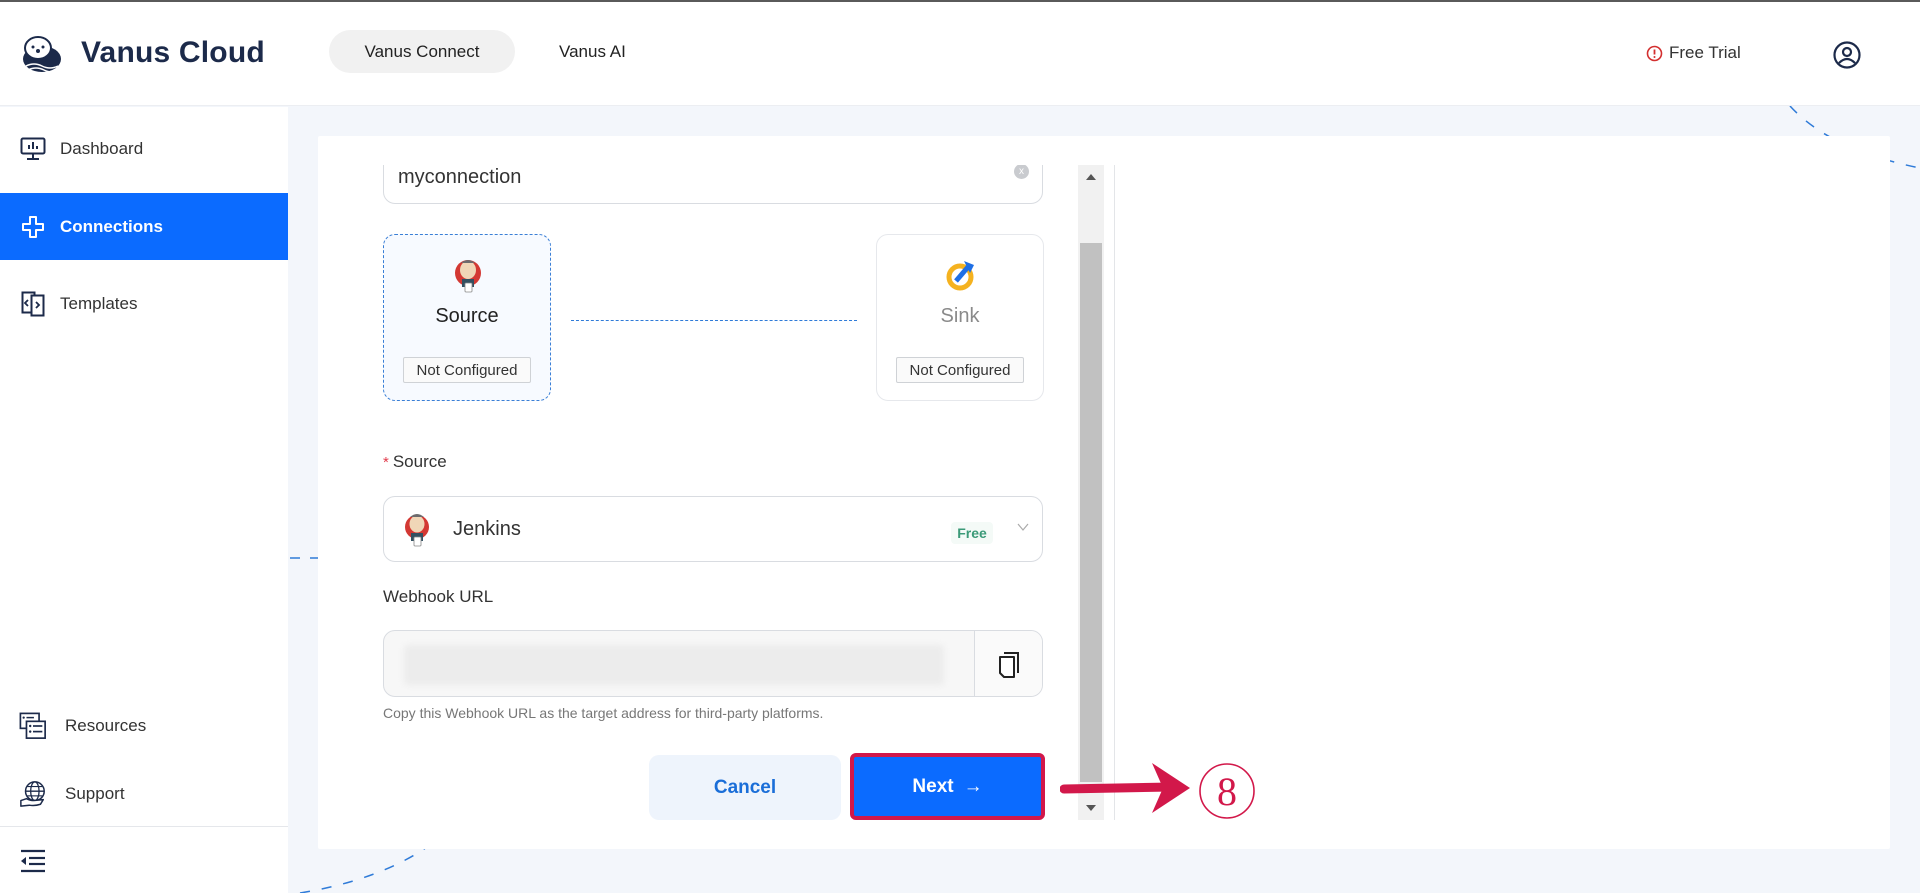 This screenshot has width=1920, height=893. I want to click on user-circle-icon, so click(1847, 55).